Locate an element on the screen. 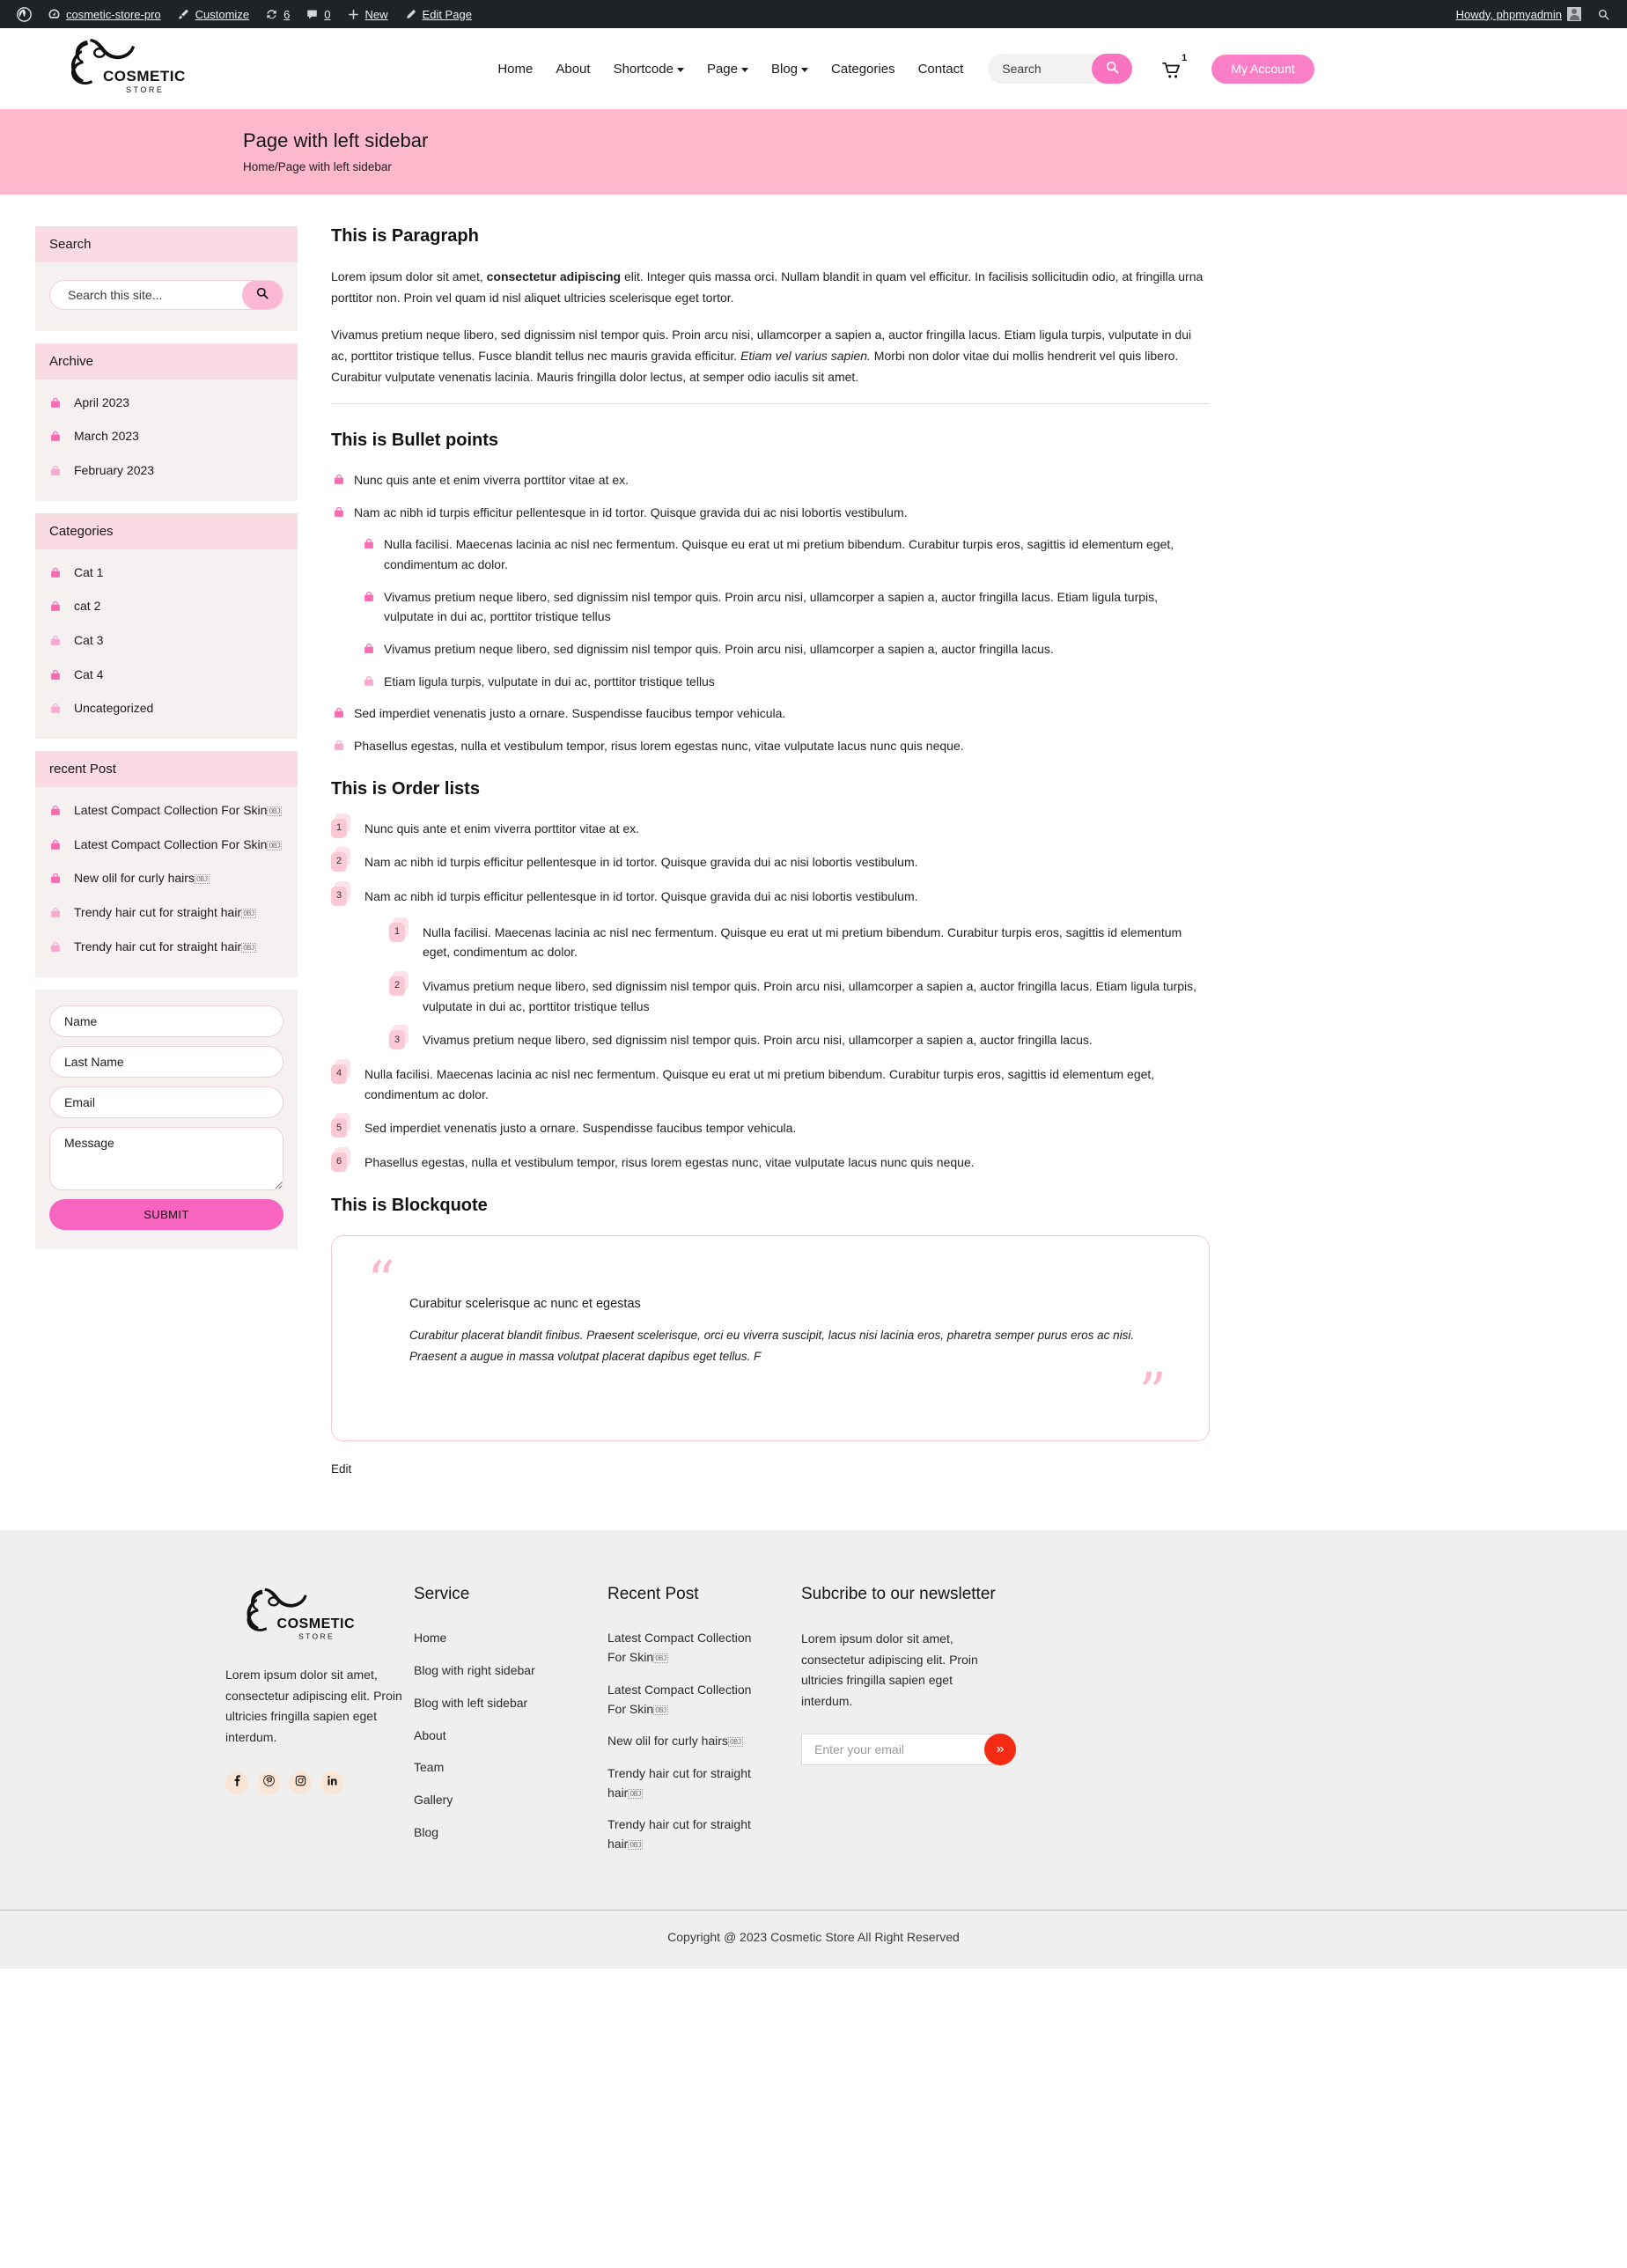  customize-link: Customize is located at coordinates (213, 14).